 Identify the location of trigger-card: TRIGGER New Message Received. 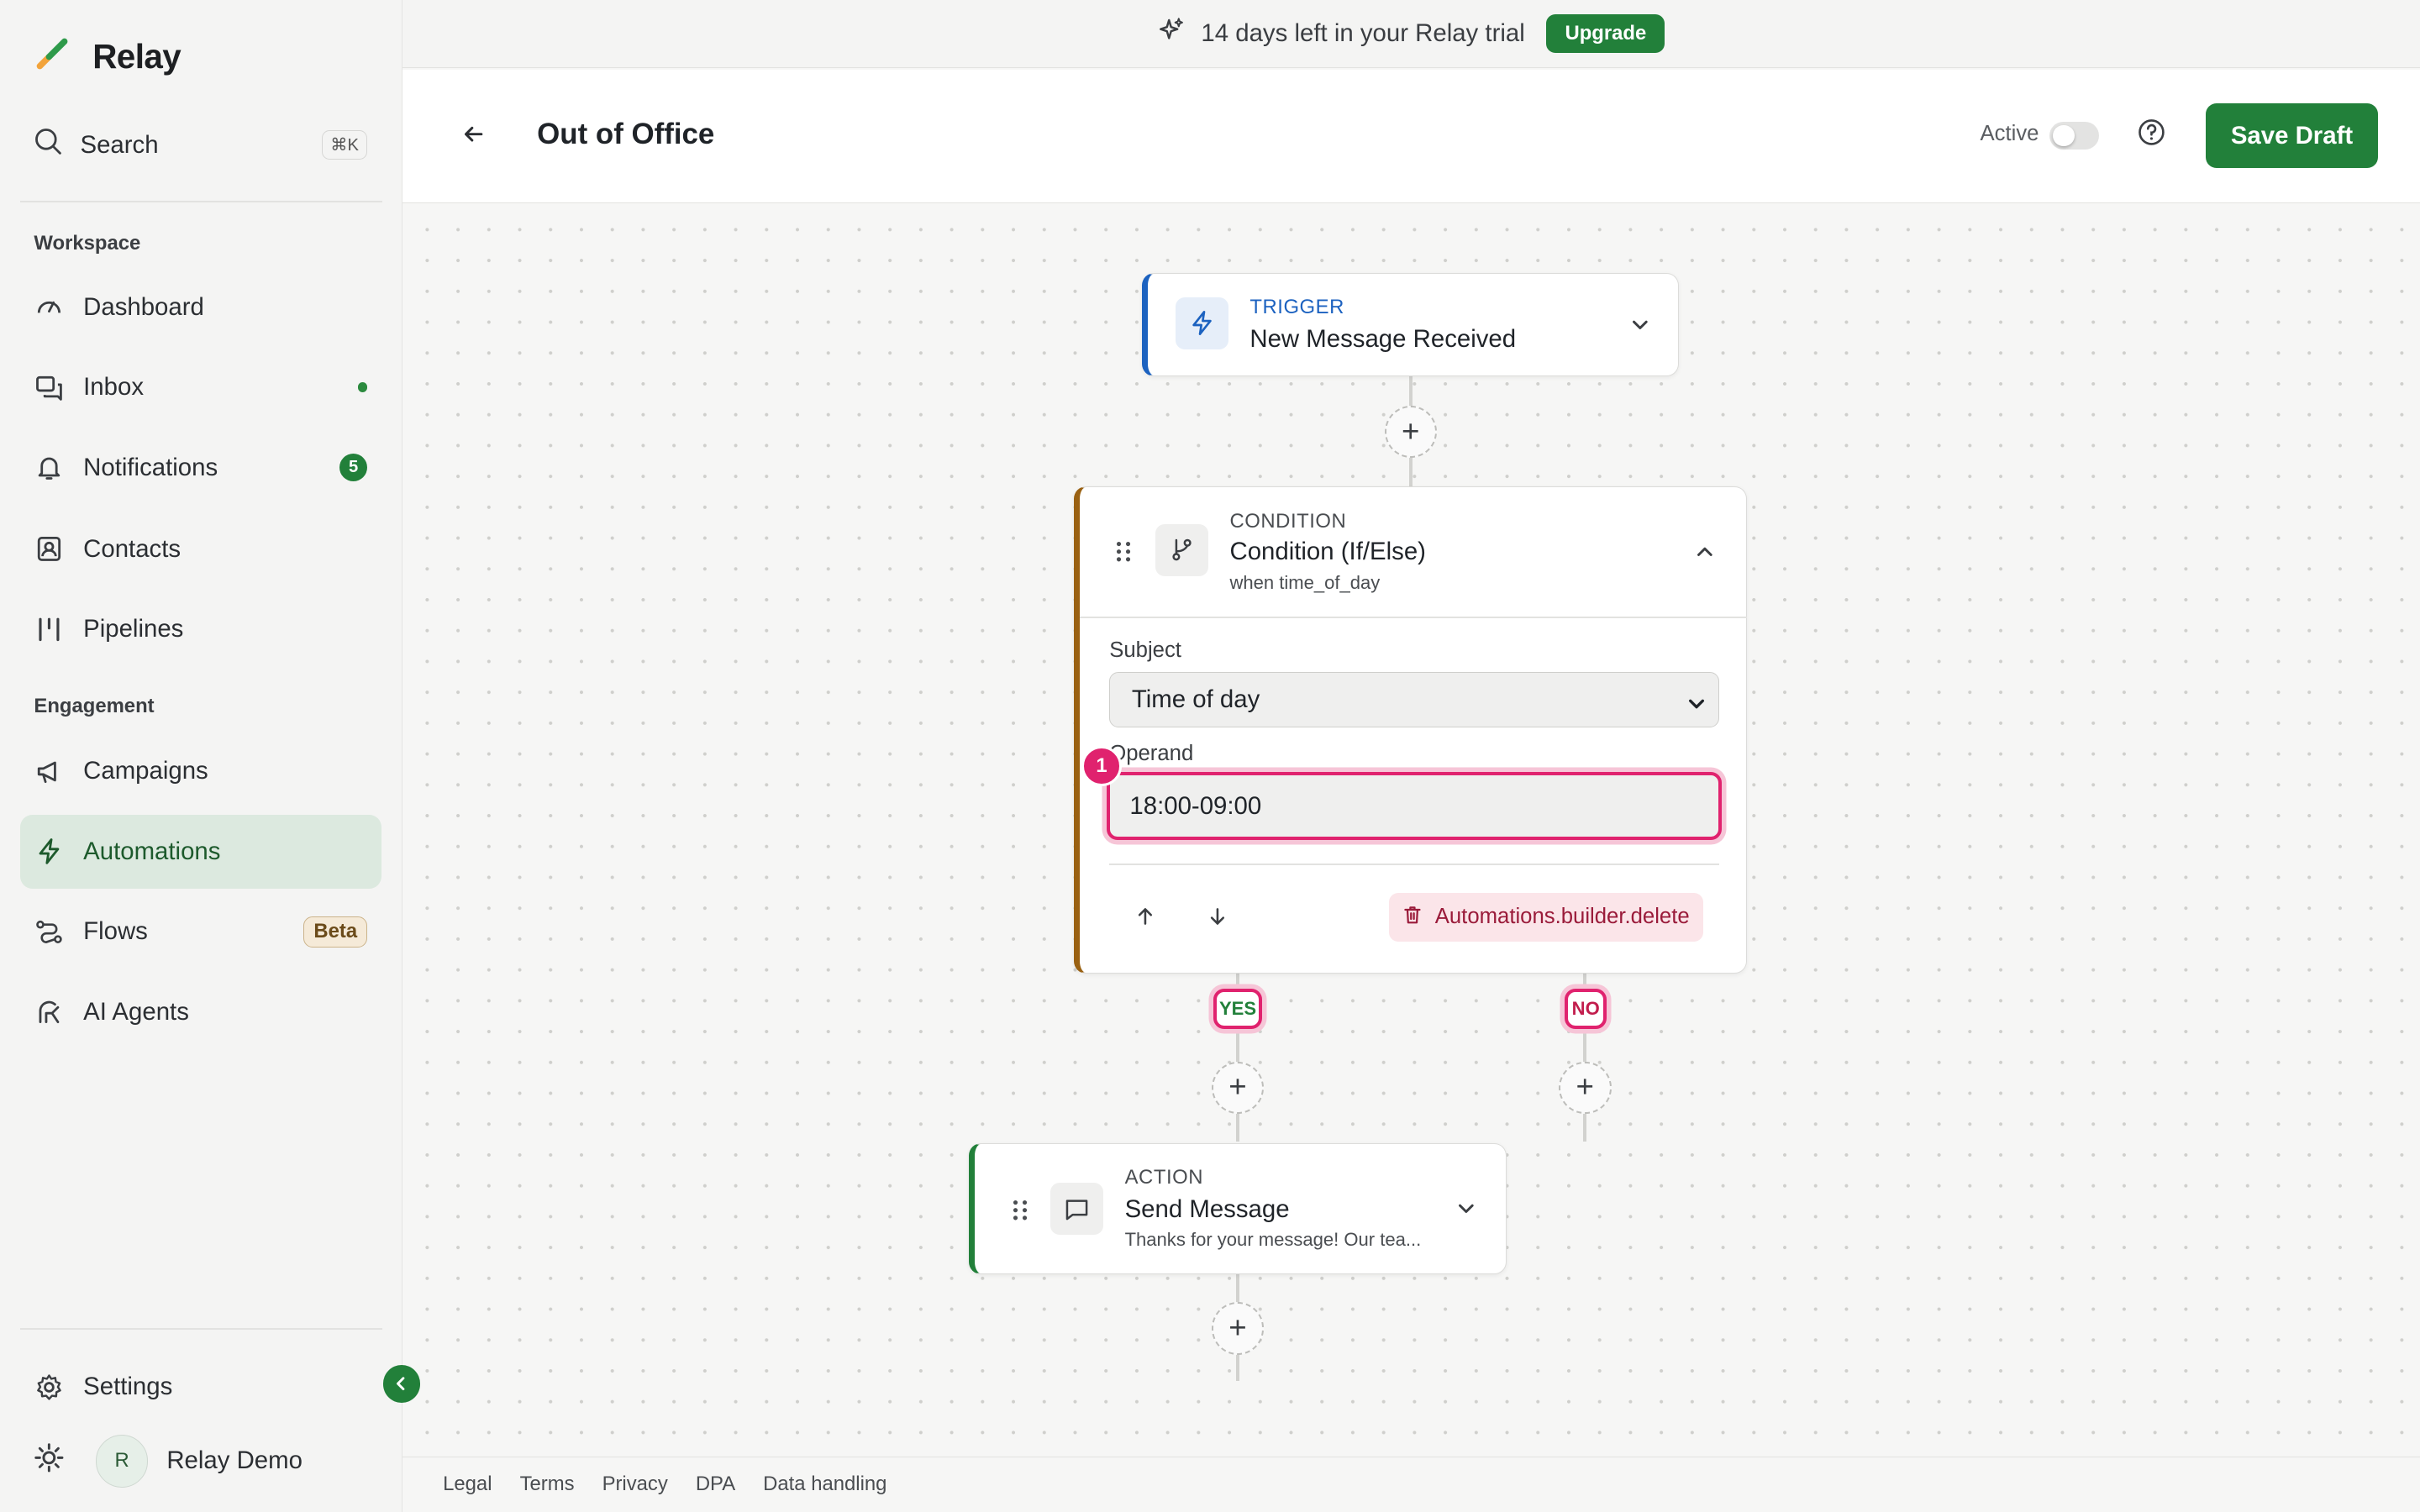
(1411, 325).